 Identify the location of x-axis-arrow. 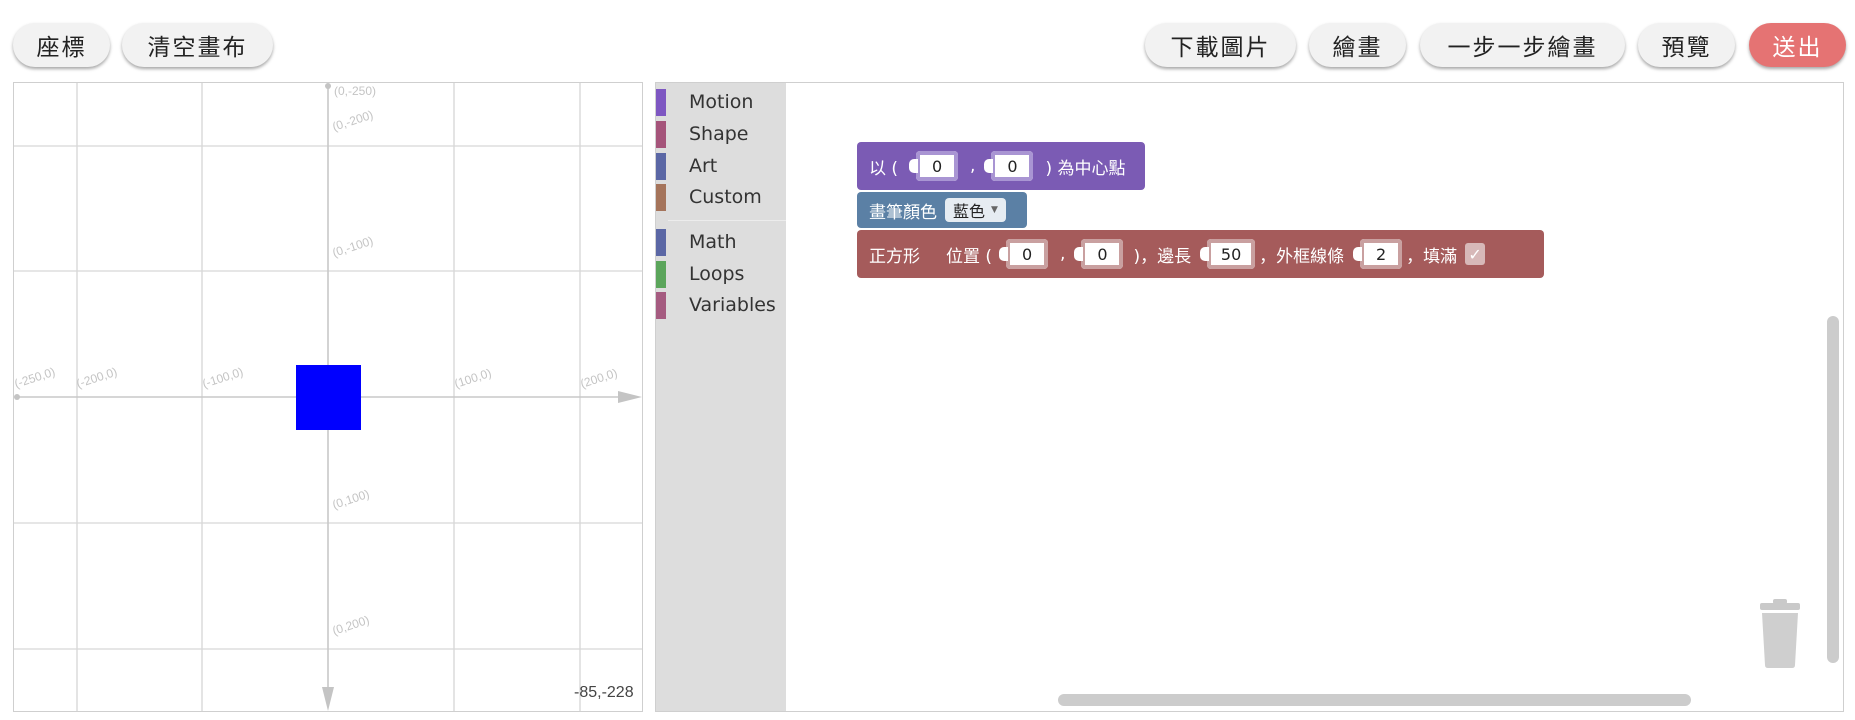
(630, 397).